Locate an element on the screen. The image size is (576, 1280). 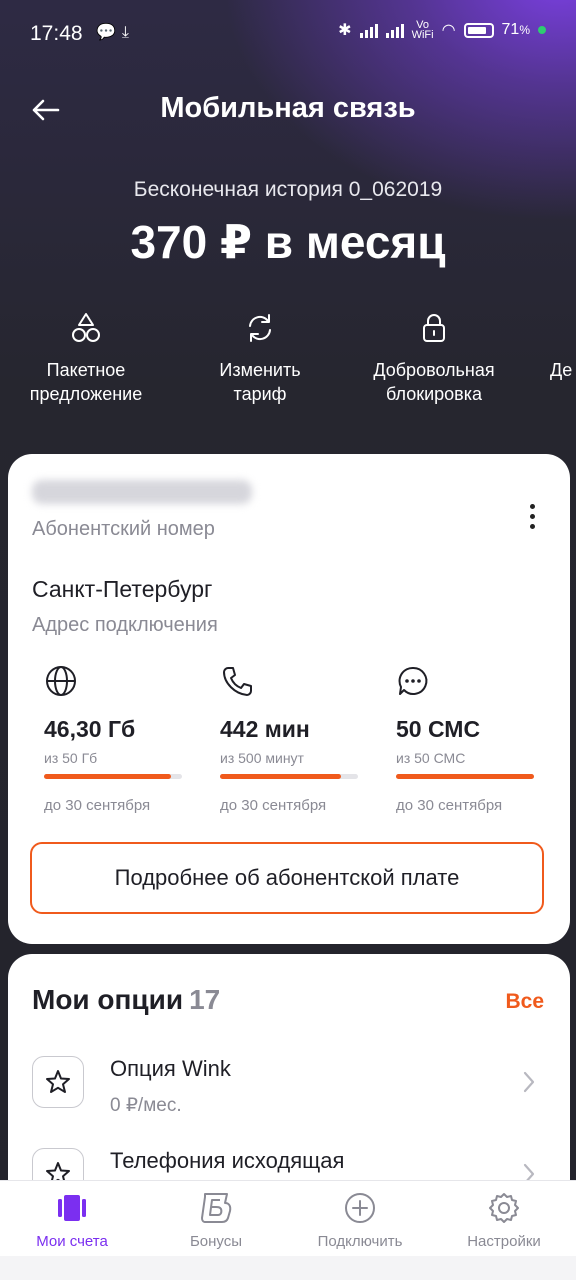
stat-value: 50 СМС is located at coordinates (438, 729).